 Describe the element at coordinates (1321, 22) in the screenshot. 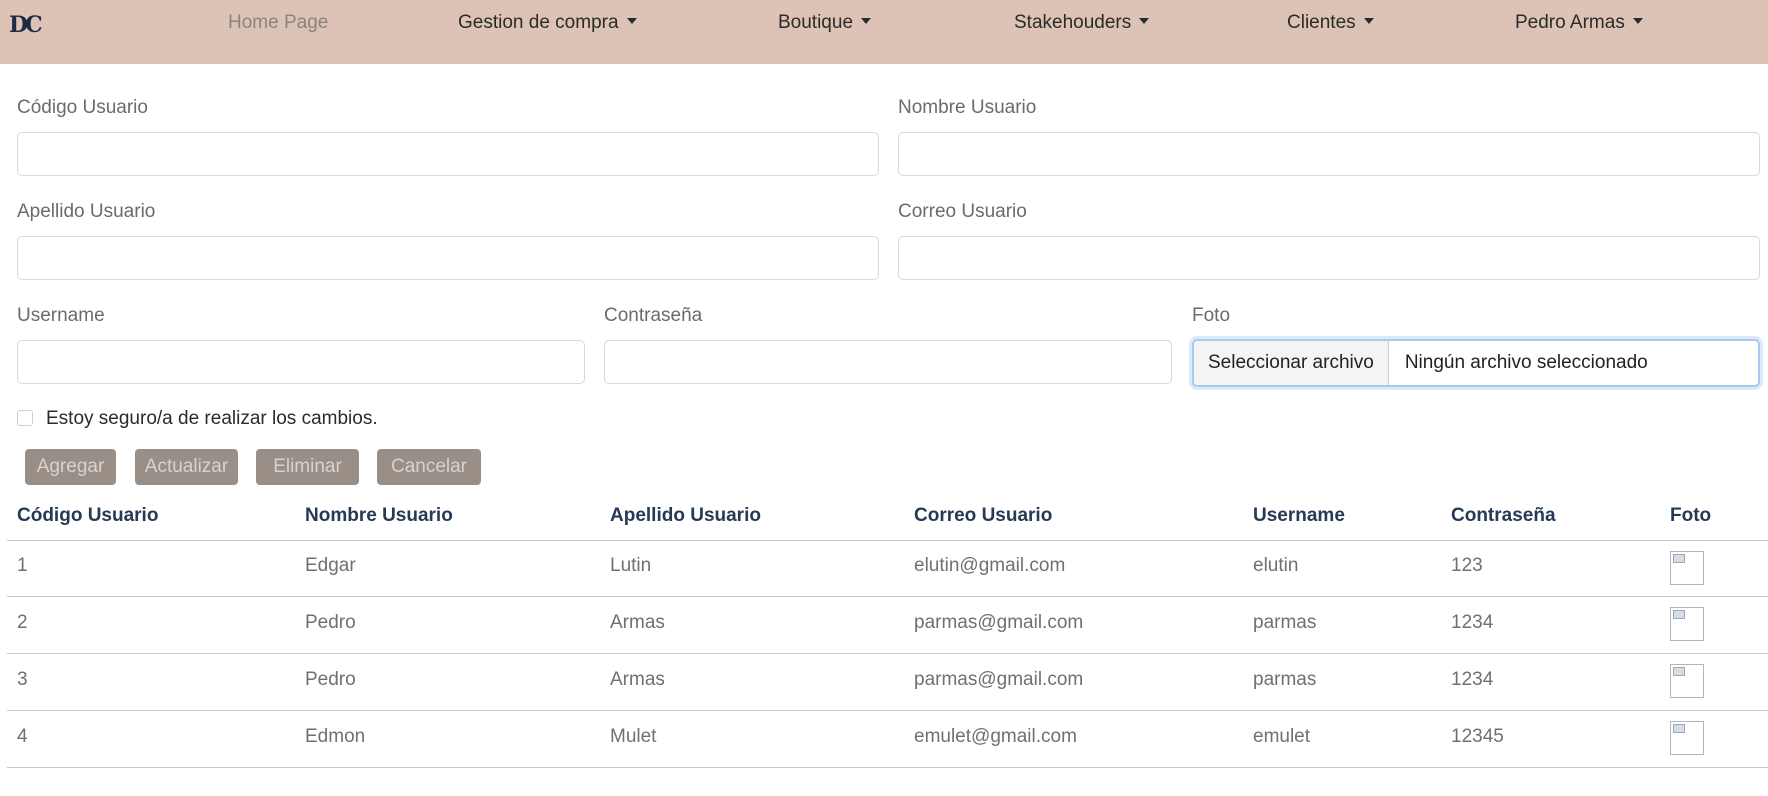

I see `nav-label: Clientes` at that location.